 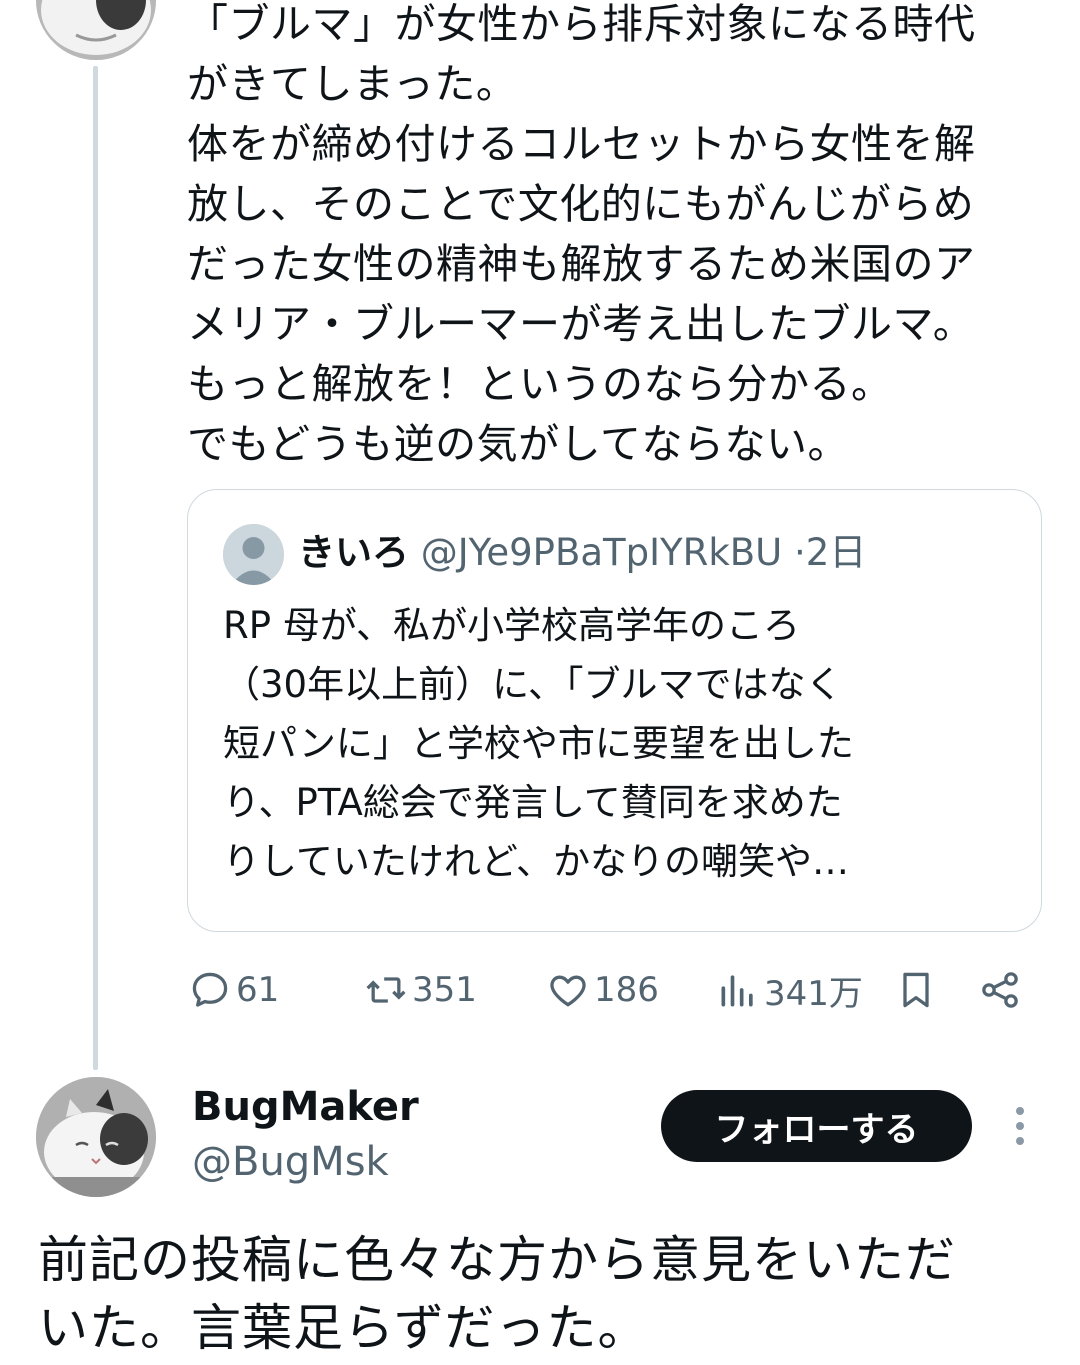 I want to click on vertical-dots-icon, so click(x=1020, y=1126).